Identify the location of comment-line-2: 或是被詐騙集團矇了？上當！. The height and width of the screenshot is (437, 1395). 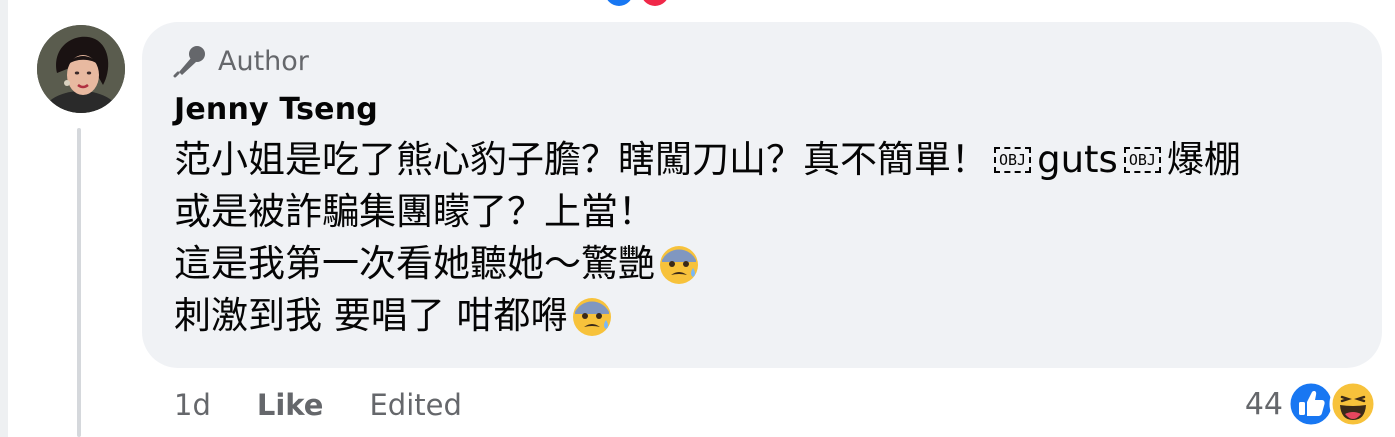
(774, 212).